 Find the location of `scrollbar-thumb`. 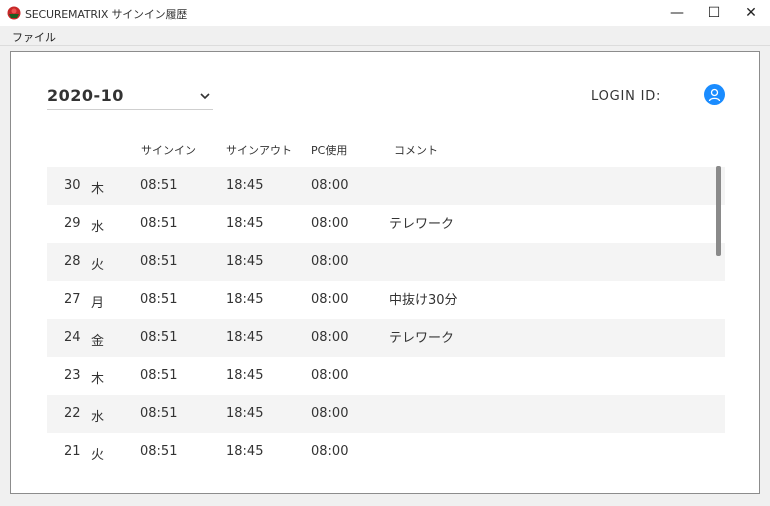

scrollbar-thumb is located at coordinates (718, 211).